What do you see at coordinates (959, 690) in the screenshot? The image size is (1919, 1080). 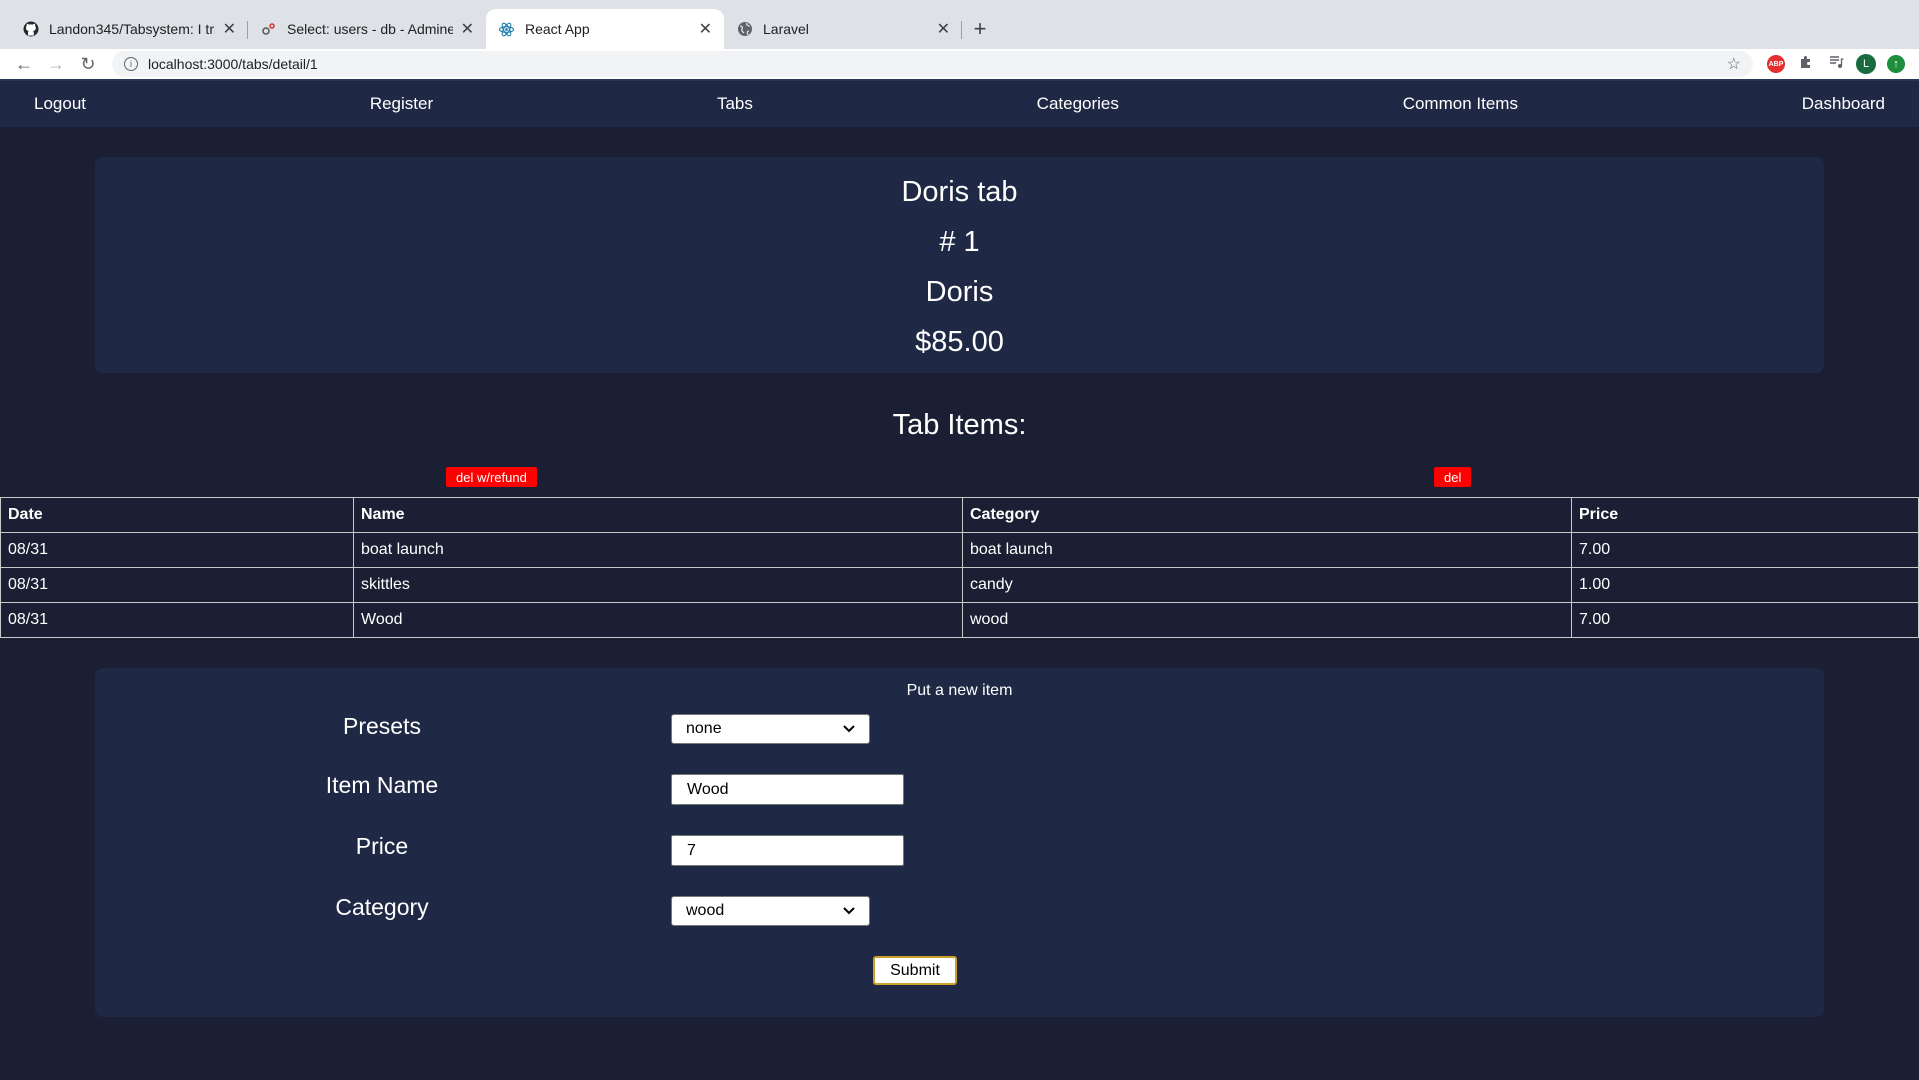 I see `form-title: Put a new item` at bounding box center [959, 690].